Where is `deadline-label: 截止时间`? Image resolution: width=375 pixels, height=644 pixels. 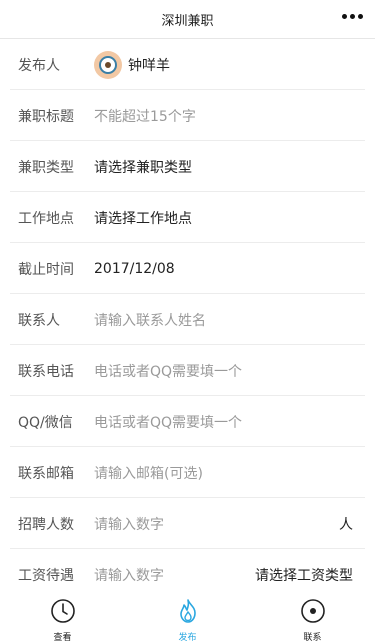 deadline-label: 截止时间 is located at coordinates (46, 269).